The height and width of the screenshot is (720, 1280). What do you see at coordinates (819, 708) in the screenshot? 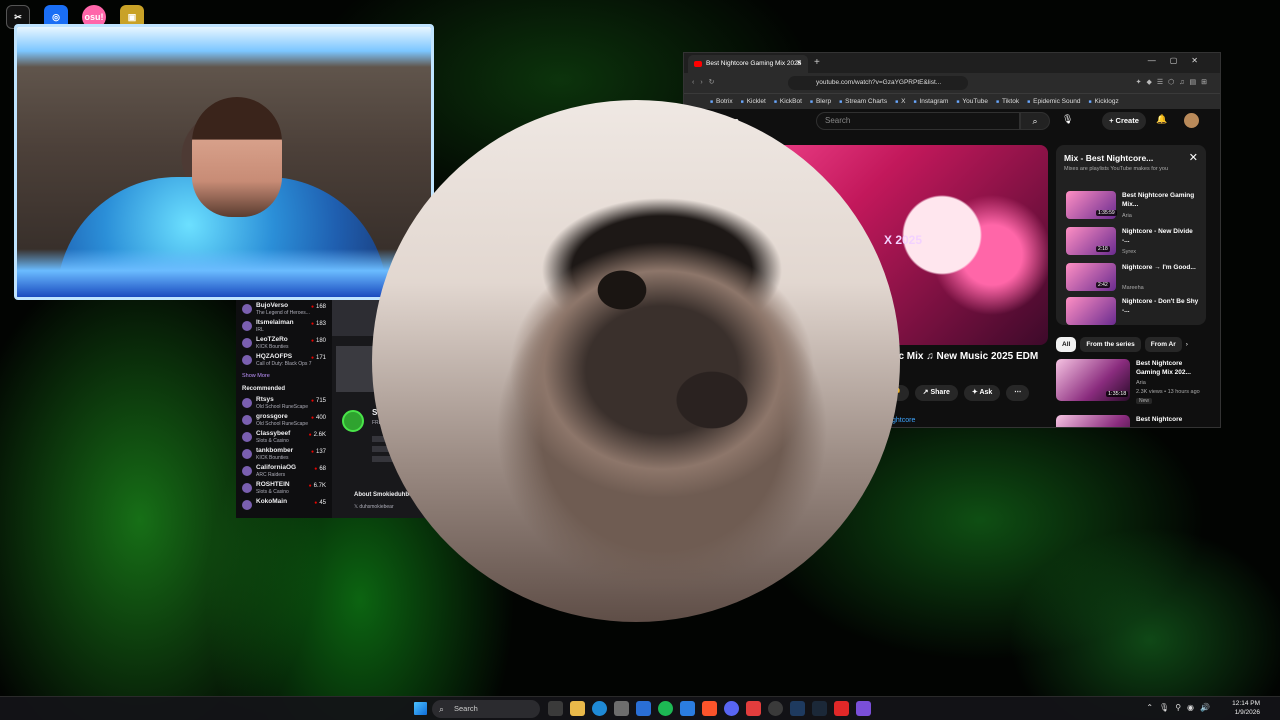
I see `steam-icon` at bounding box center [819, 708].